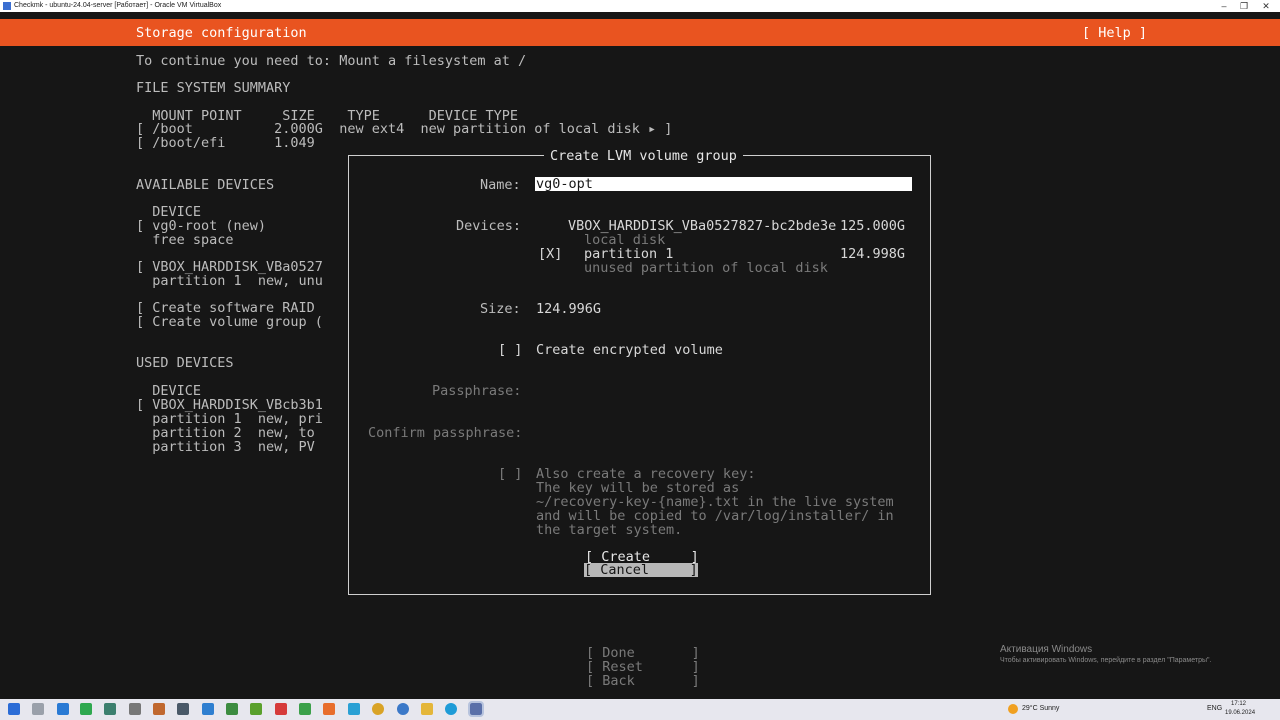  Describe the element at coordinates (1046, 649) in the screenshot. I see `activation-title: Активация Windows` at that location.